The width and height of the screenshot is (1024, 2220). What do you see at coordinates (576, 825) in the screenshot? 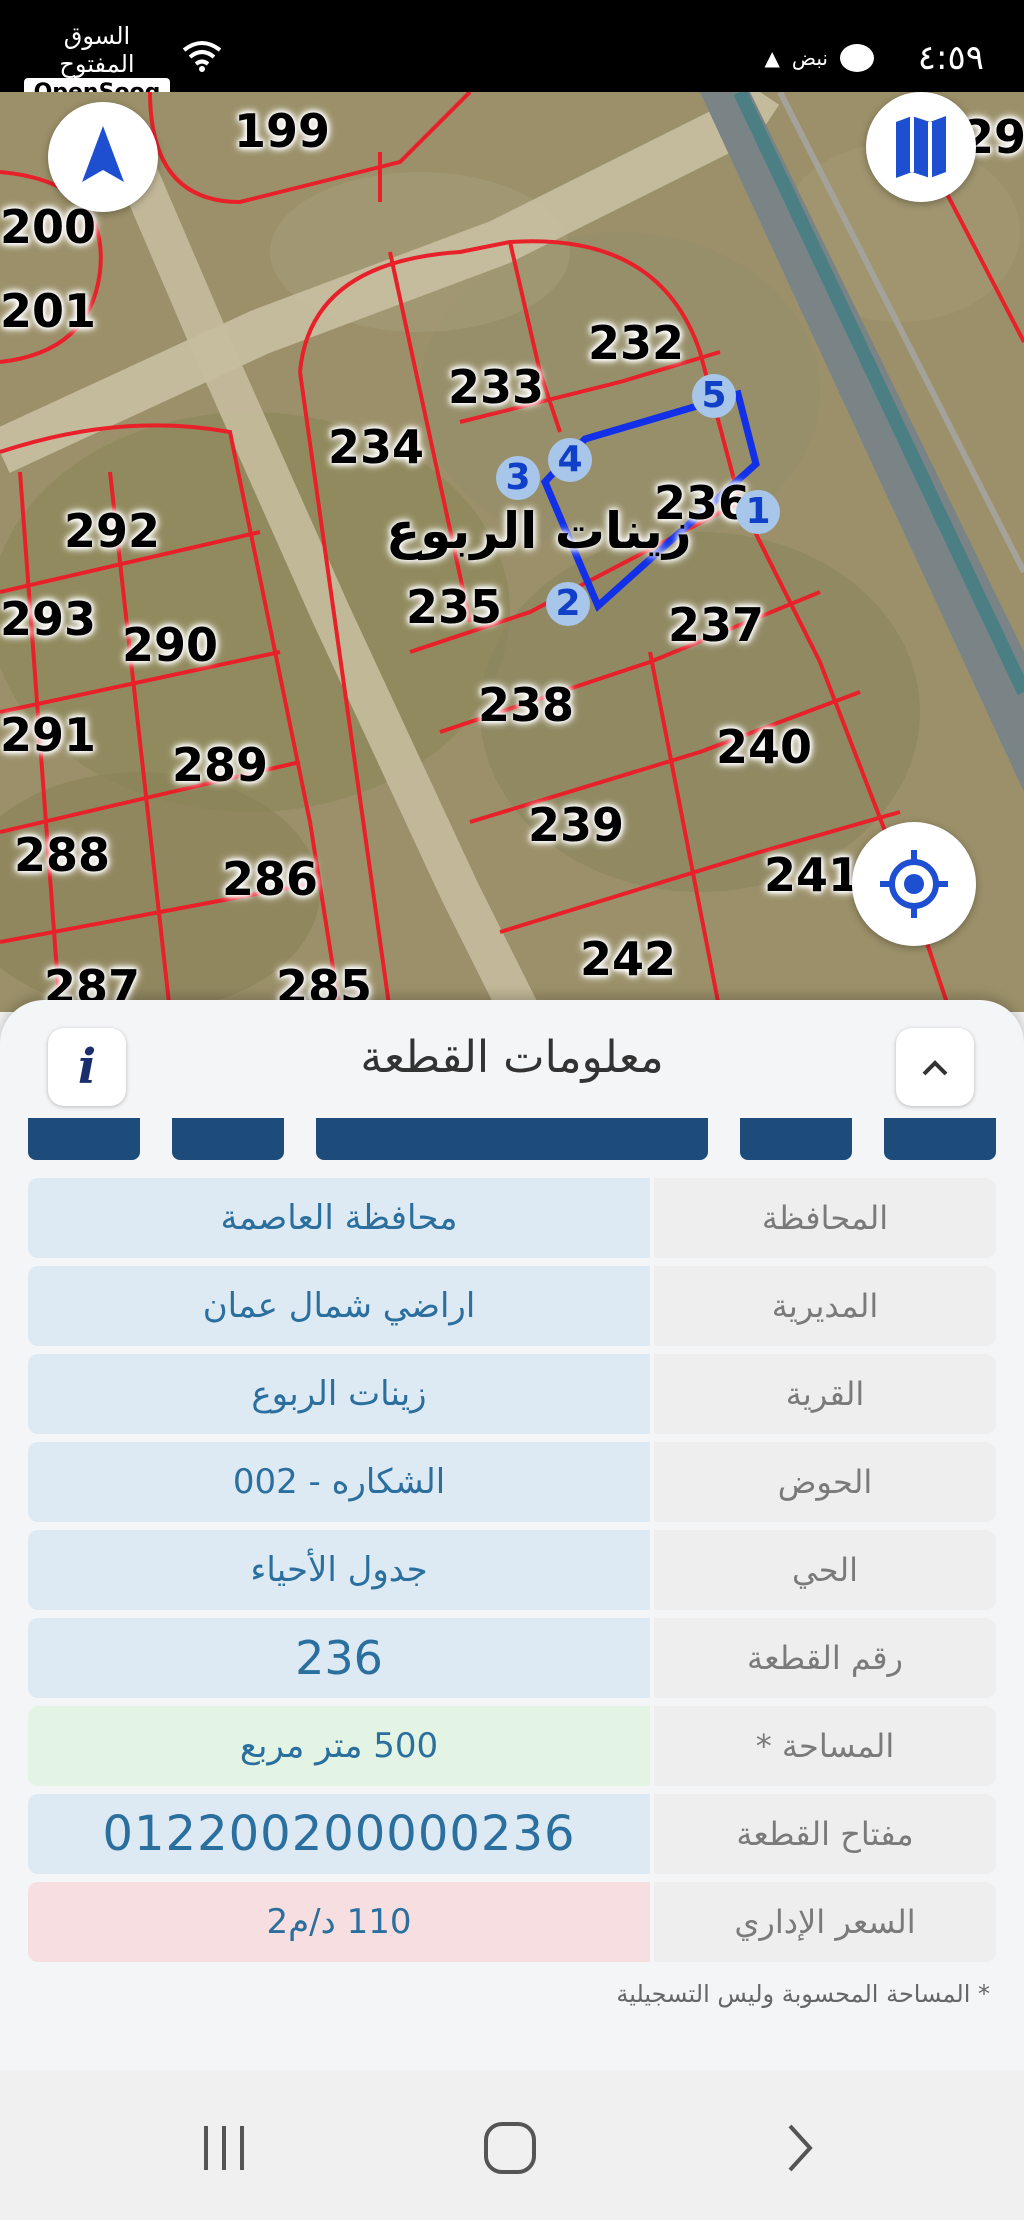
I see `parcel-label-239: 239` at bounding box center [576, 825].